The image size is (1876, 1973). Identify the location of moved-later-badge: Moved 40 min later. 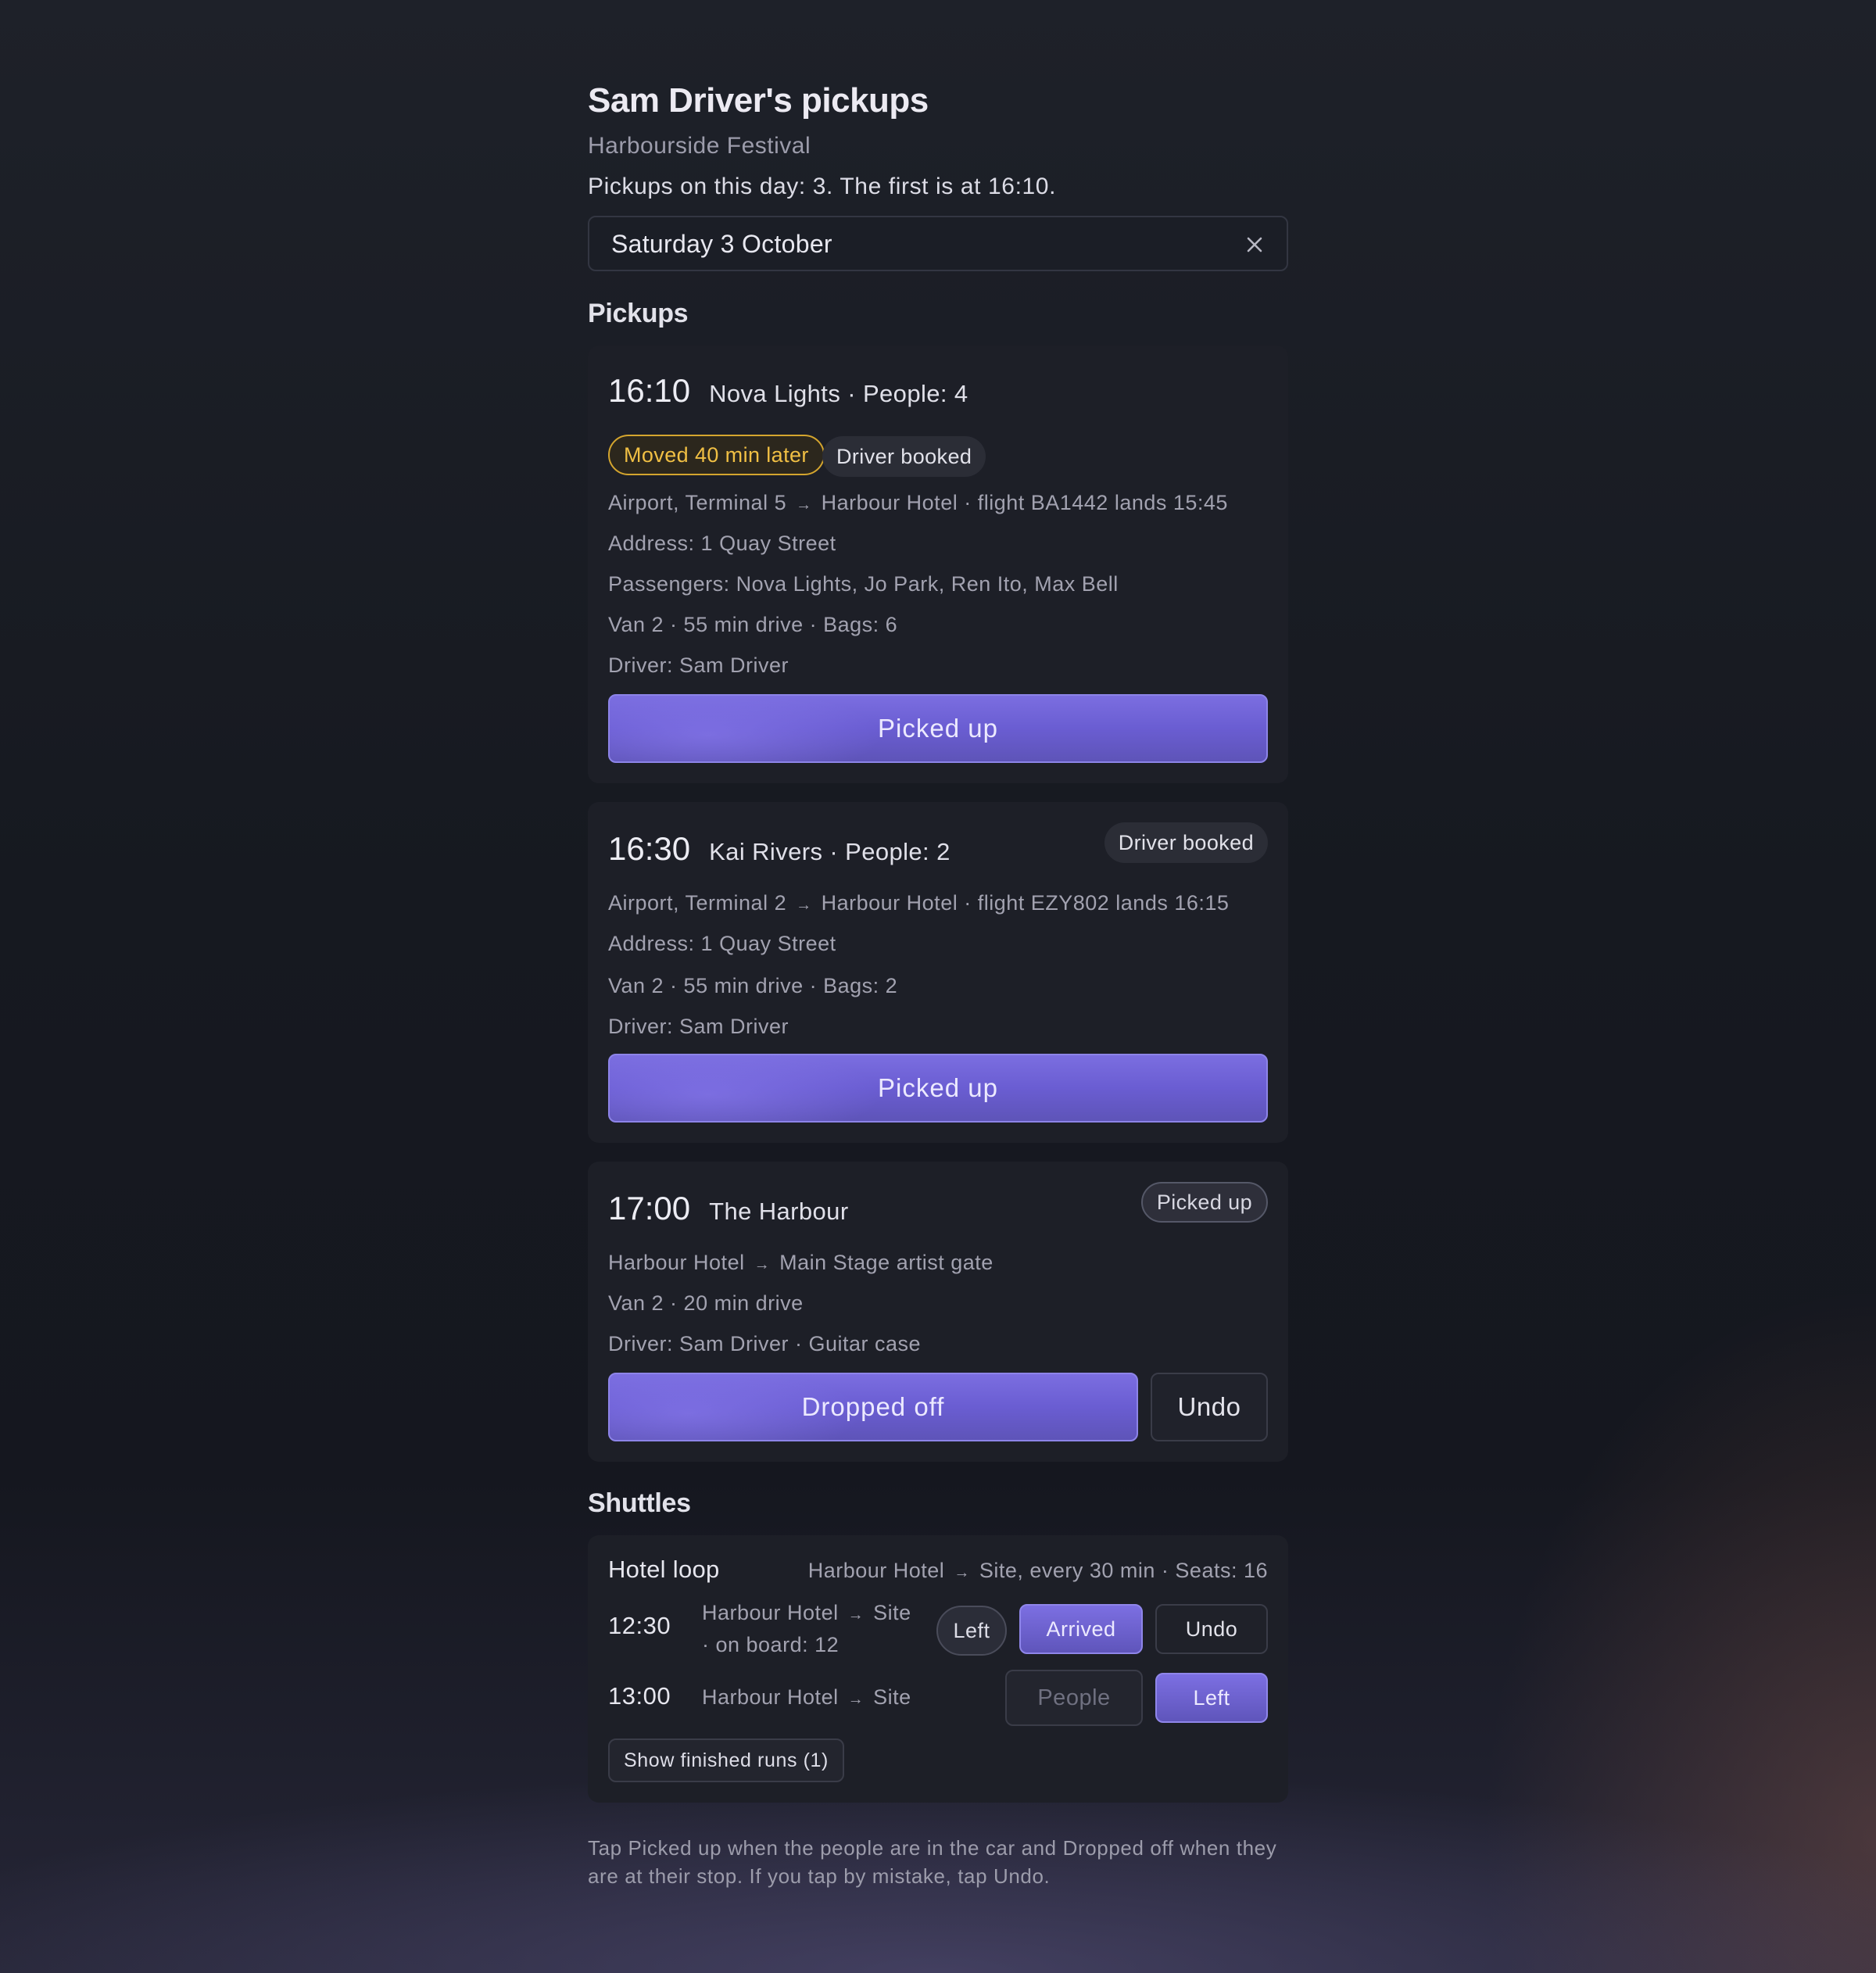
(716, 455).